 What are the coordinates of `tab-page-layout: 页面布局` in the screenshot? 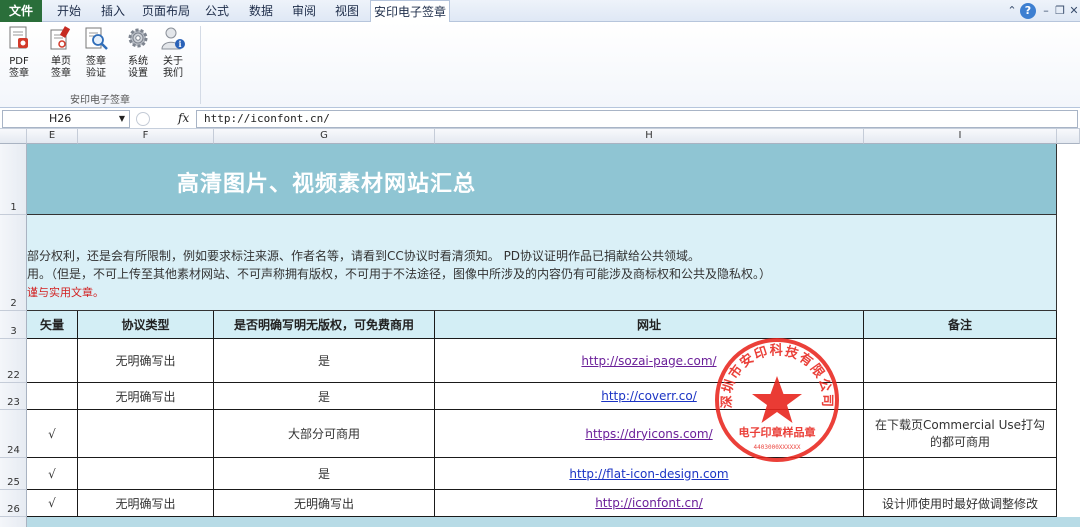 It's located at (166, 11).